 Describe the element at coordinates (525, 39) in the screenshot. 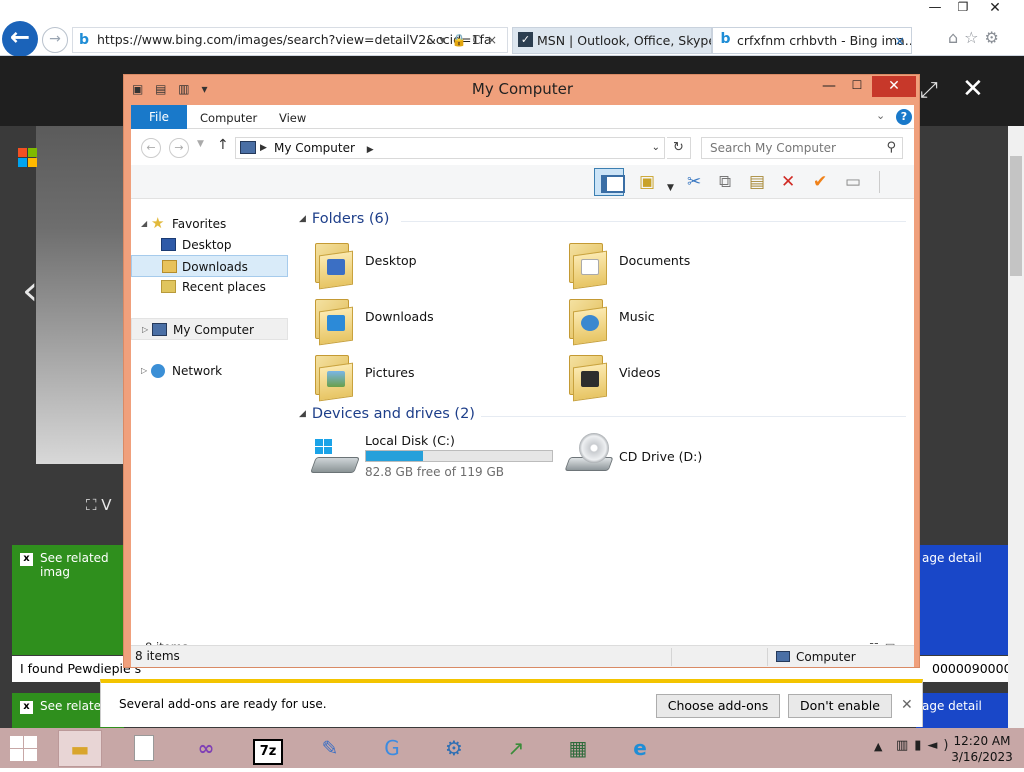

I see `msn-icon: ✓` at that location.